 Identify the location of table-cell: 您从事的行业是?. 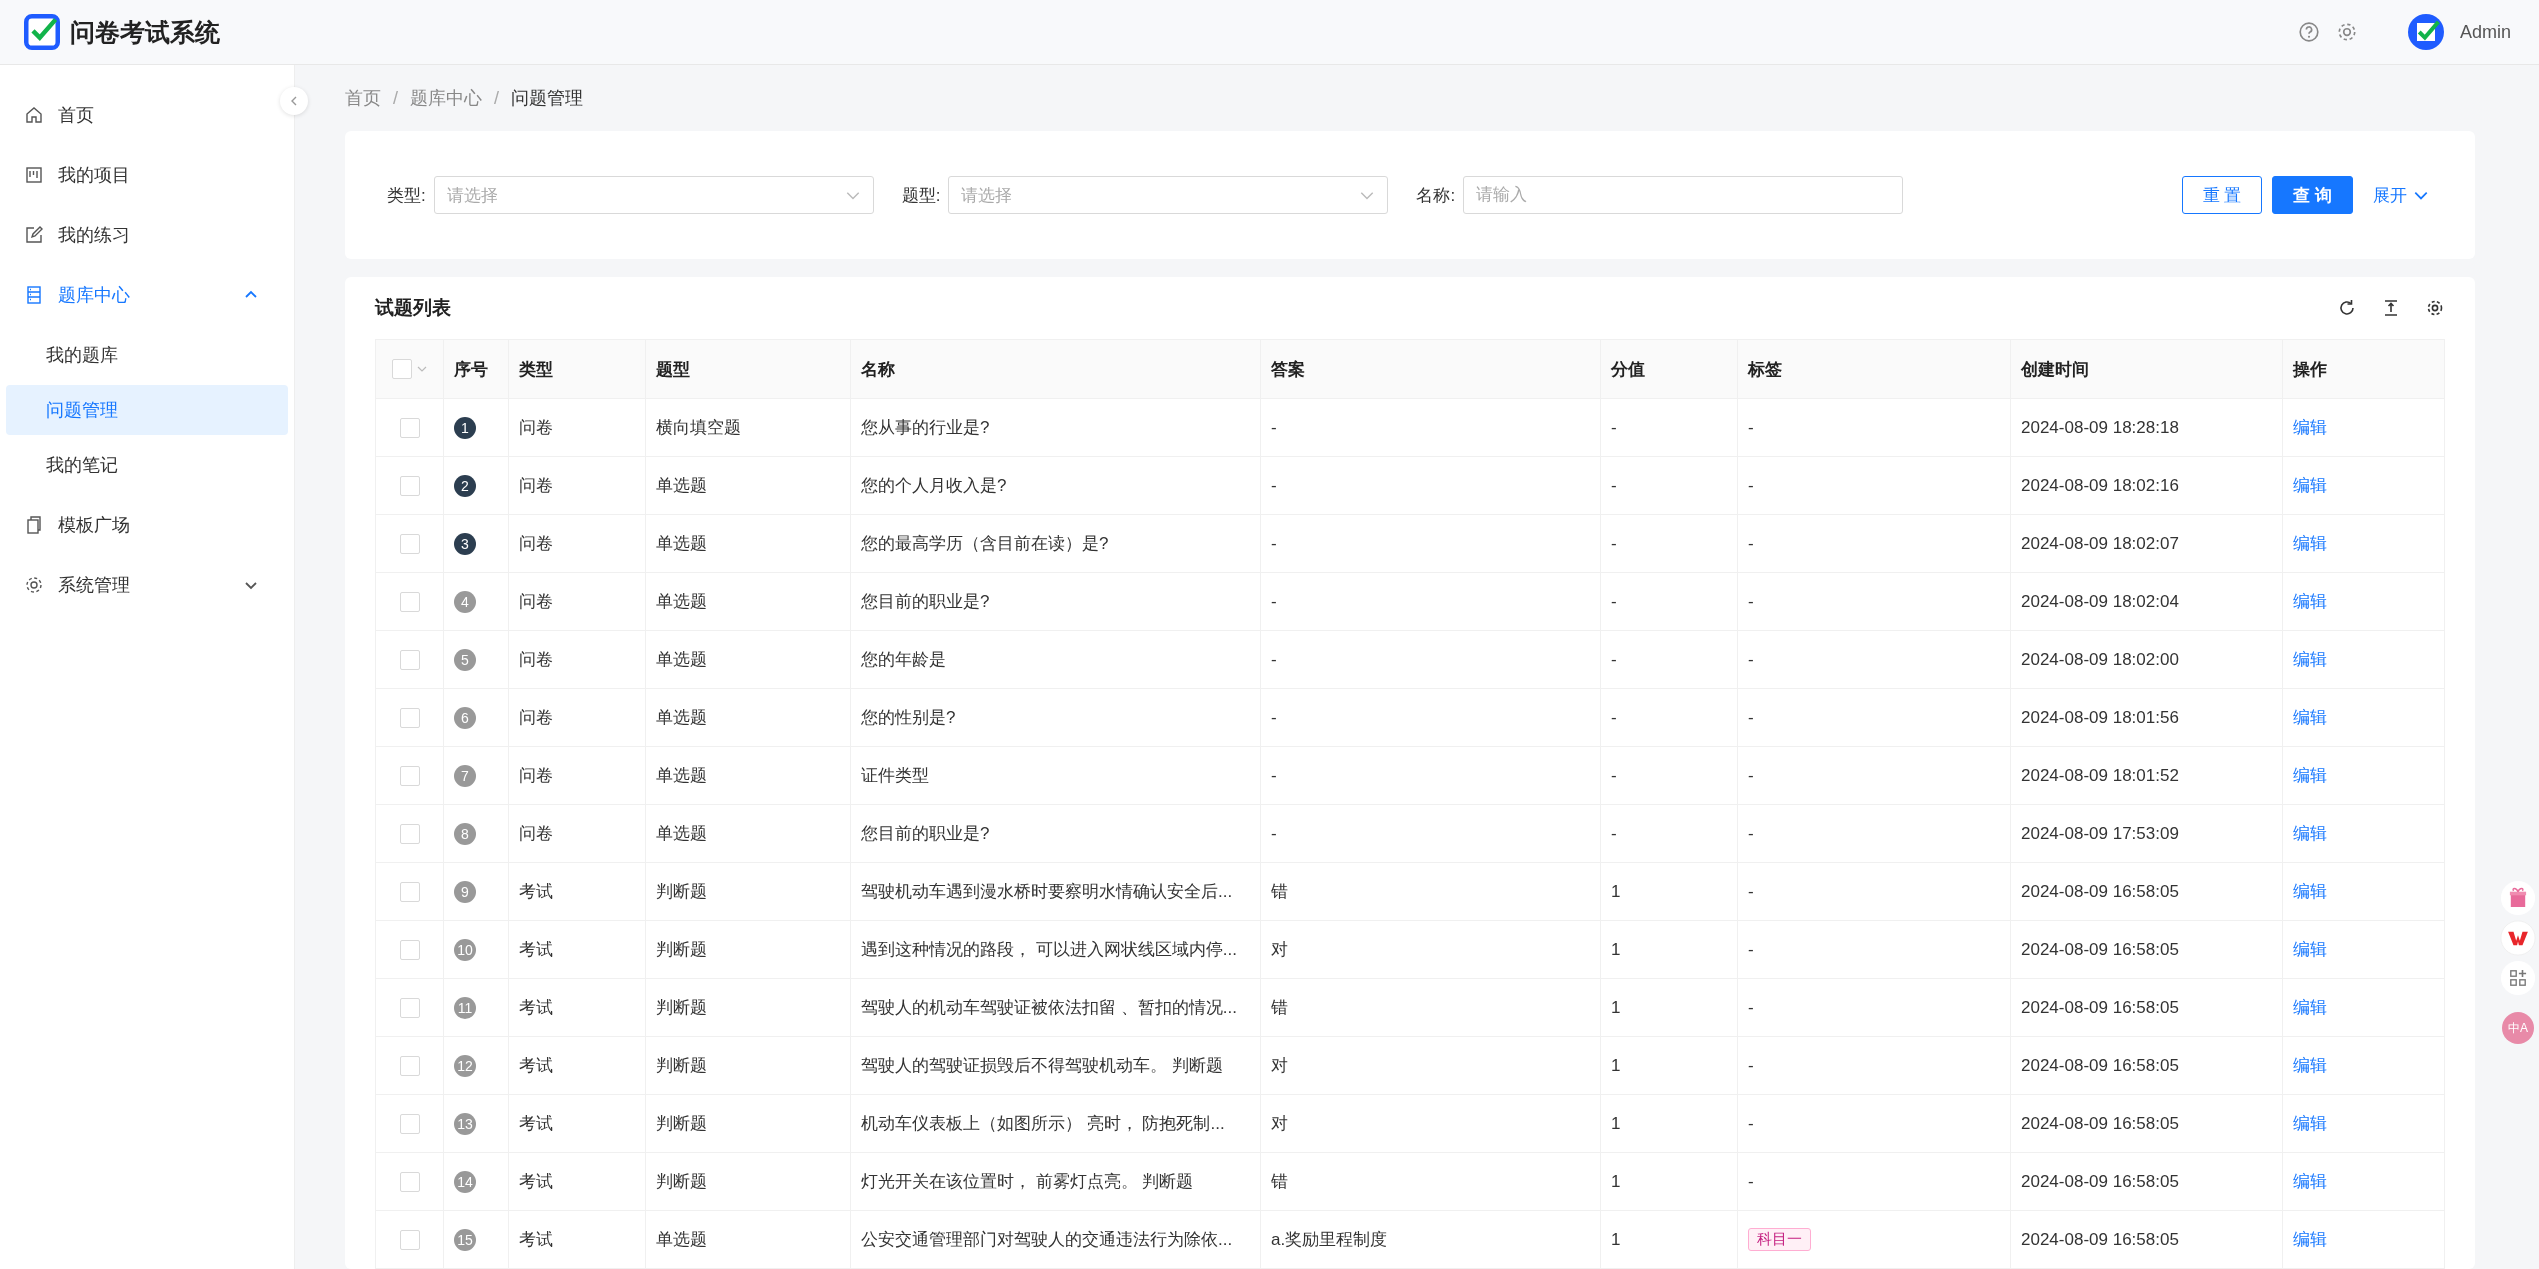
(1055, 427).